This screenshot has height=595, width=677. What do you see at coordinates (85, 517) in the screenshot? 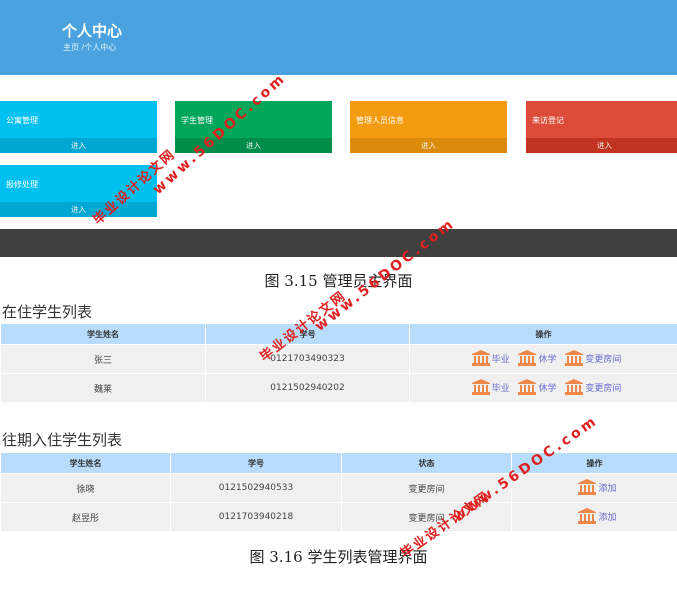
I see `student-name: 赵昱彤` at bounding box center [85, 517].